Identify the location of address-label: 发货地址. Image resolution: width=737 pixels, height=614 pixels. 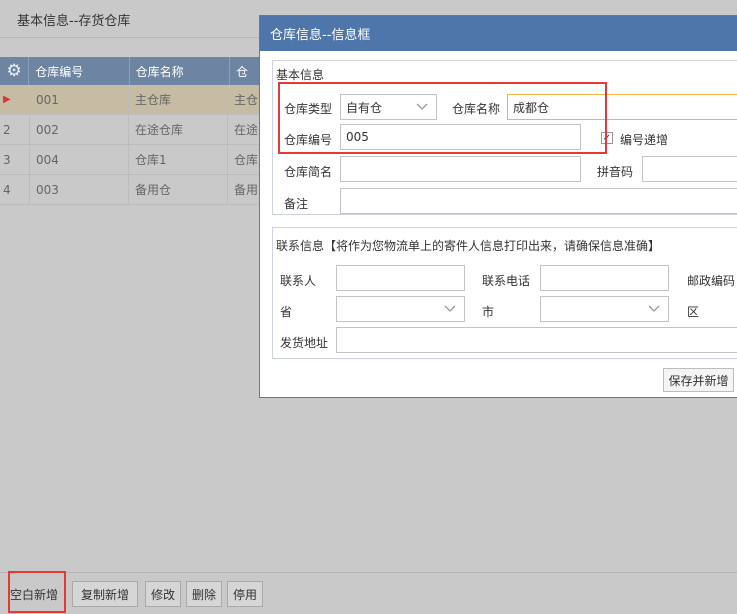
(304, 343).